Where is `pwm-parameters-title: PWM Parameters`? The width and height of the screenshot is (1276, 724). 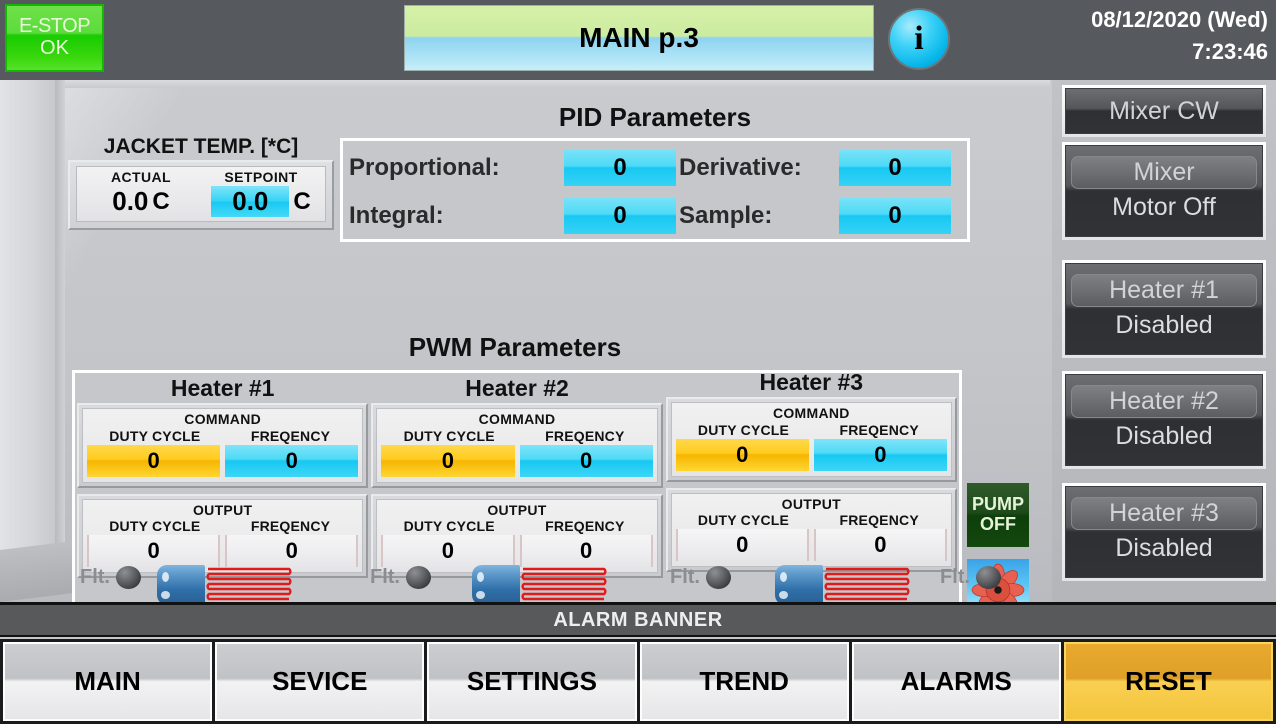 pwm-parameters-title: PWM Parameters is located at coordinates (515, 347).